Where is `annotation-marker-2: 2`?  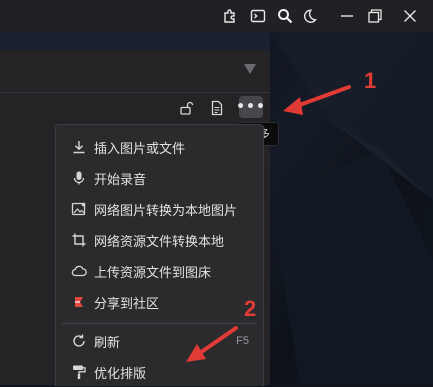
annotation-marker-2: 2 is located at coordinates (250, 308).